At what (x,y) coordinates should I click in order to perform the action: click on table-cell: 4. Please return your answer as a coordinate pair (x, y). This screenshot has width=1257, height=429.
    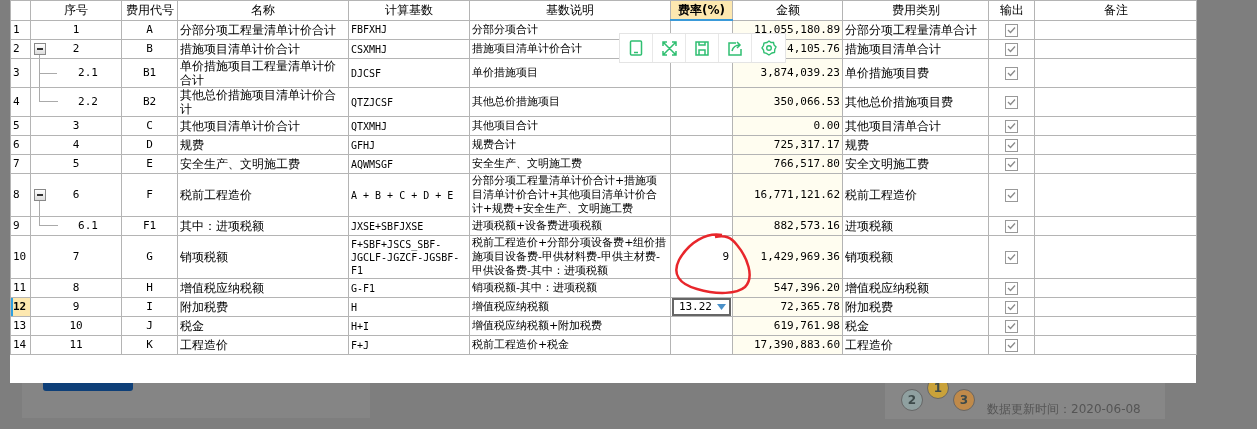
    Looking at the image, I should click on (76, 145).